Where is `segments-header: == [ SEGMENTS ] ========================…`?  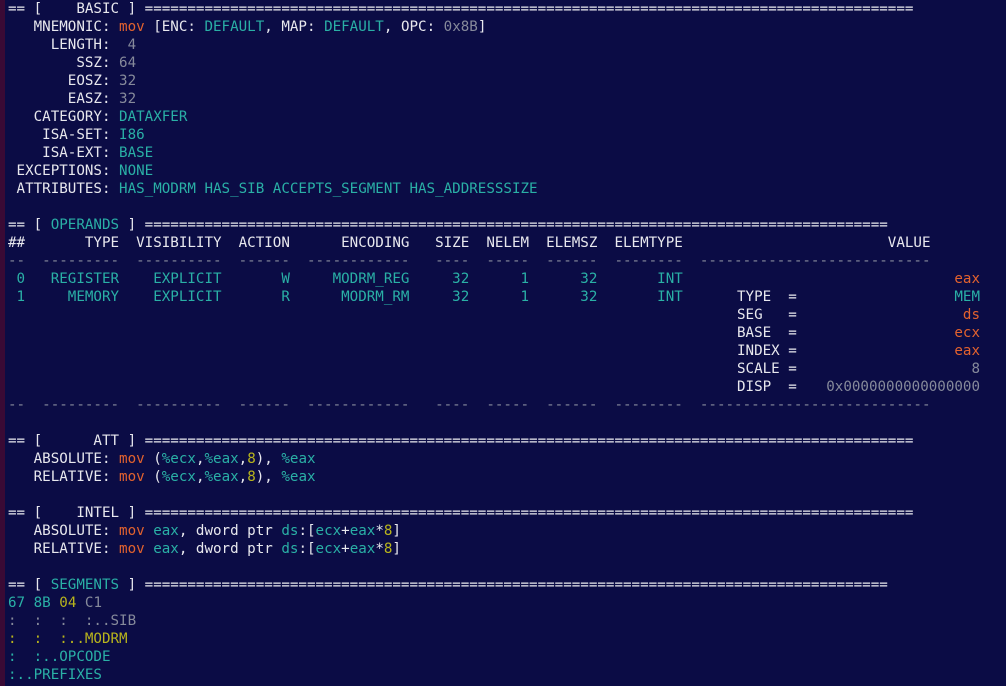 segments-header: == [ SEGMENTS ] ========================… is located at coordinates (448, 585).